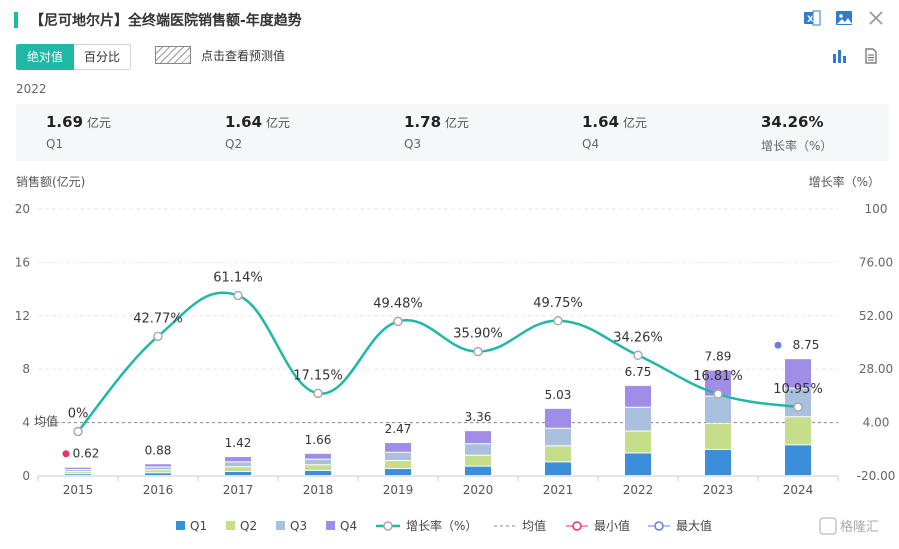  Describe the element at coordinates (876, 423) in the screenshot. I see `y-tick-right: 4.00` at that location.